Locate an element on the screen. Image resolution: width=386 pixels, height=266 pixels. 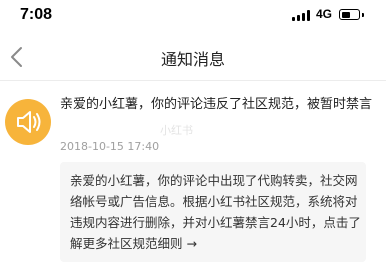
speaker-icon is located at coordinates (29, 122).